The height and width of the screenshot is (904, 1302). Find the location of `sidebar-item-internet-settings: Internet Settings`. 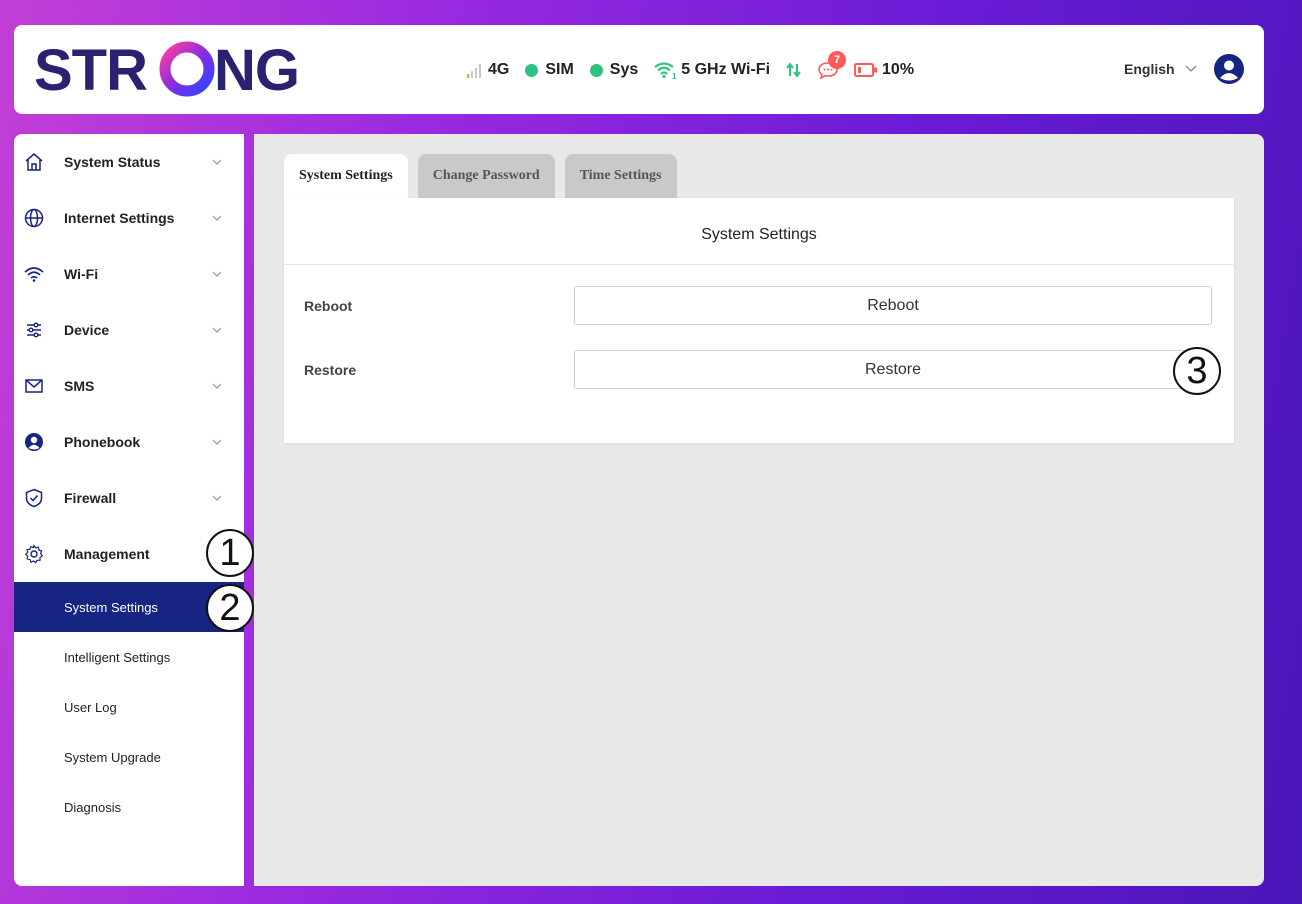

sidebar-item-internet-settings: Internet Settings is located at coordinates (129, 218).